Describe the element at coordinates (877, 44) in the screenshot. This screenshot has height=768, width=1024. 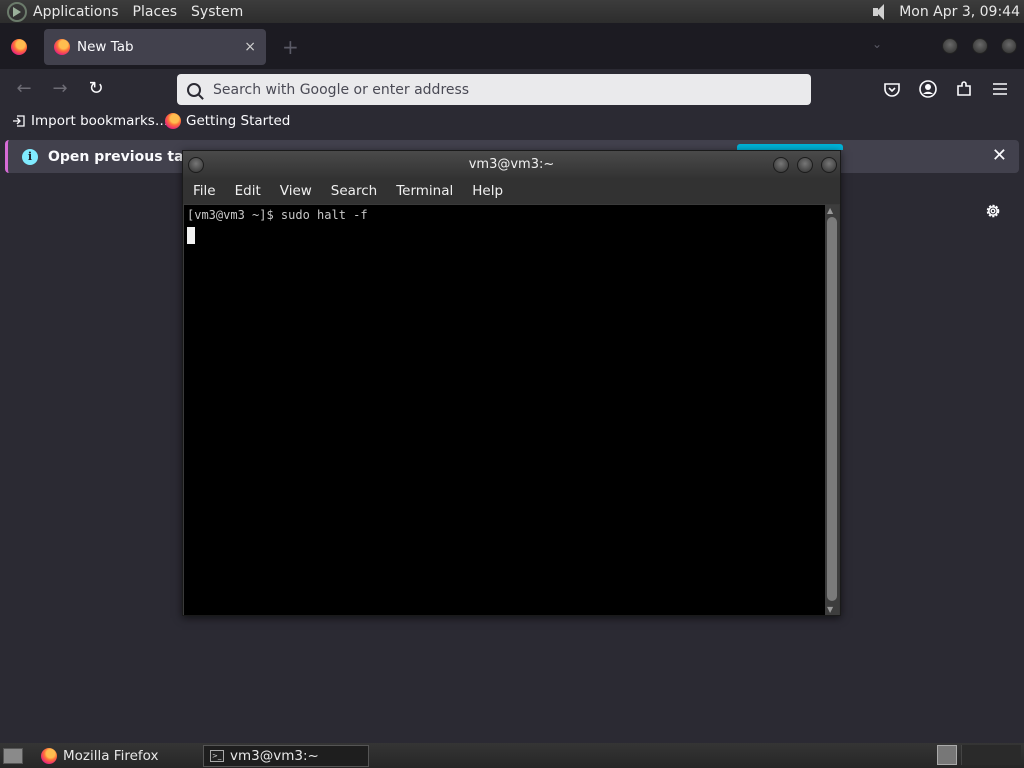
I see `chevron-down-icon: ⌄` at that location.